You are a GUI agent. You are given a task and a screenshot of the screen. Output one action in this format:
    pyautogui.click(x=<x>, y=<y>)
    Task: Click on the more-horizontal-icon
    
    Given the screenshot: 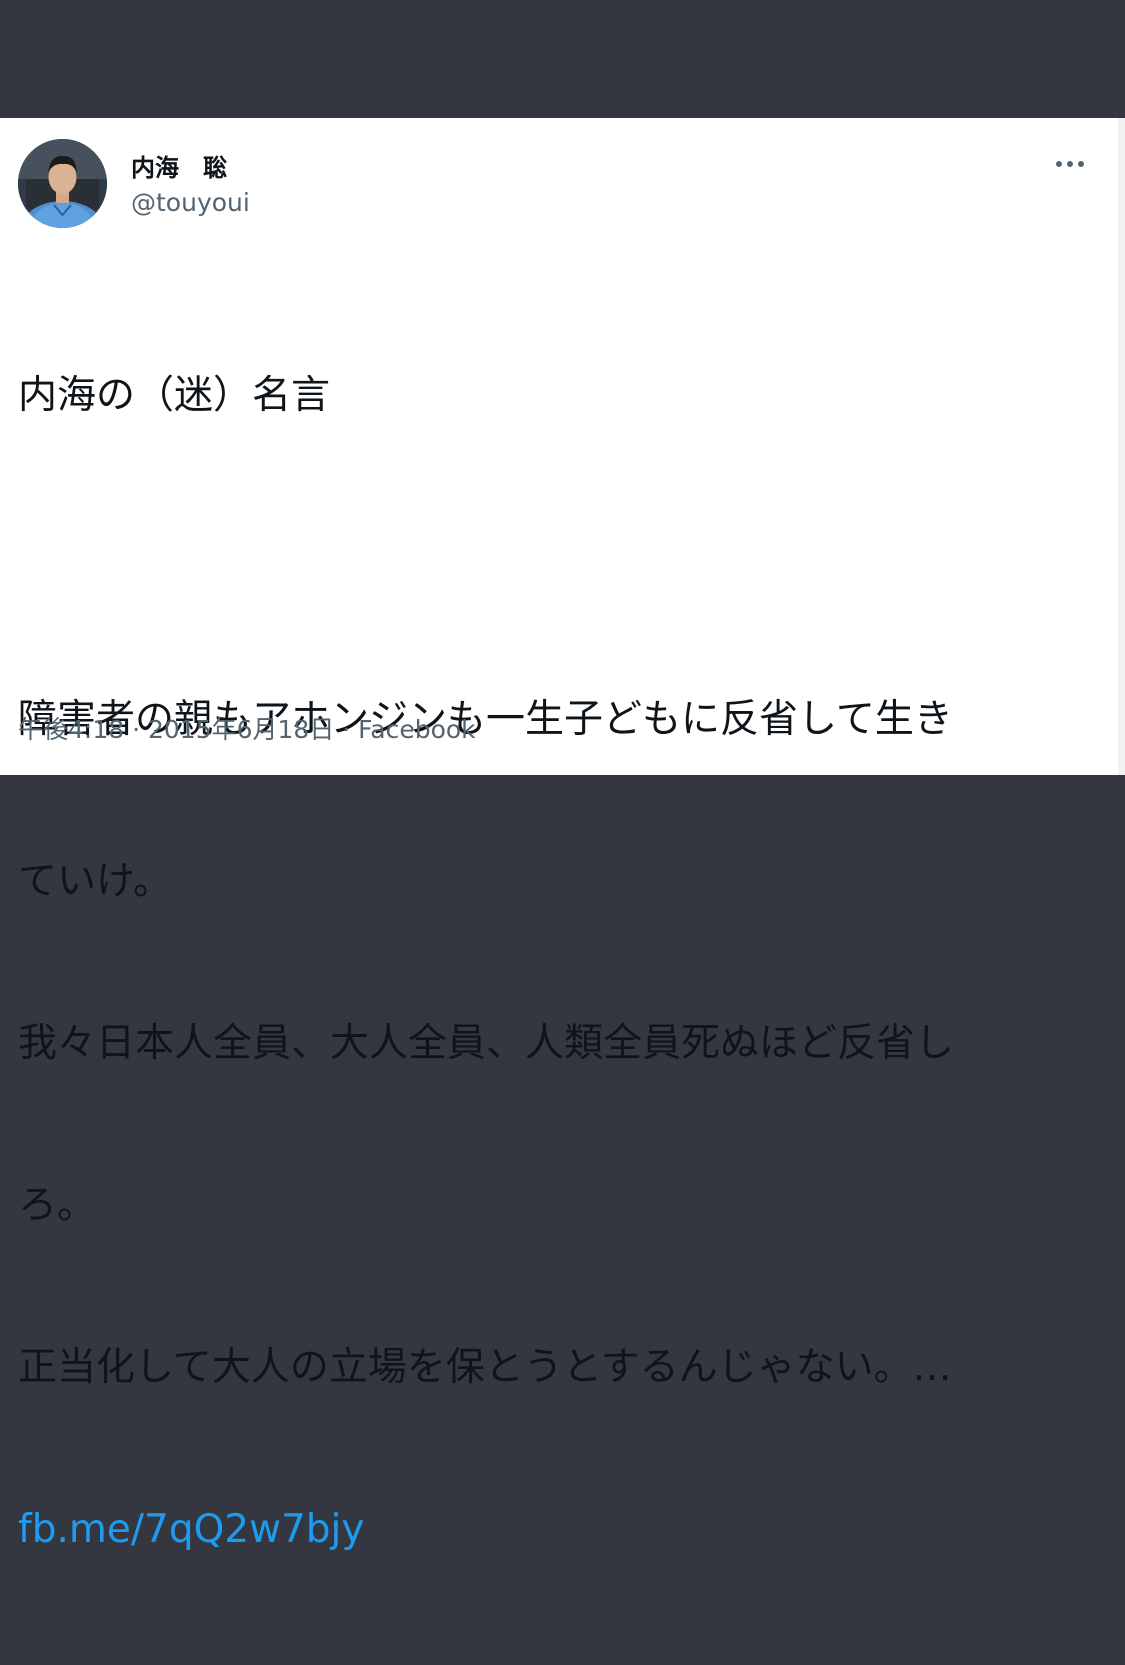 What is the action you would take?
    pyautogui.click(x=1070, y=164)
    